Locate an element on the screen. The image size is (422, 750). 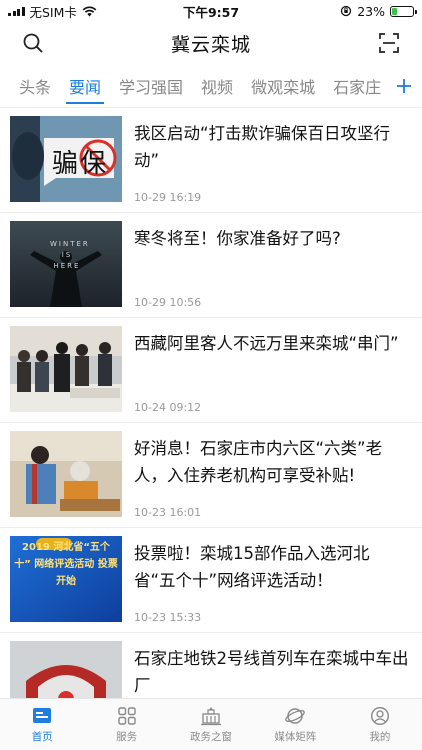
nav-media: 媒体矩阵 is located at coordinates (295, 724).